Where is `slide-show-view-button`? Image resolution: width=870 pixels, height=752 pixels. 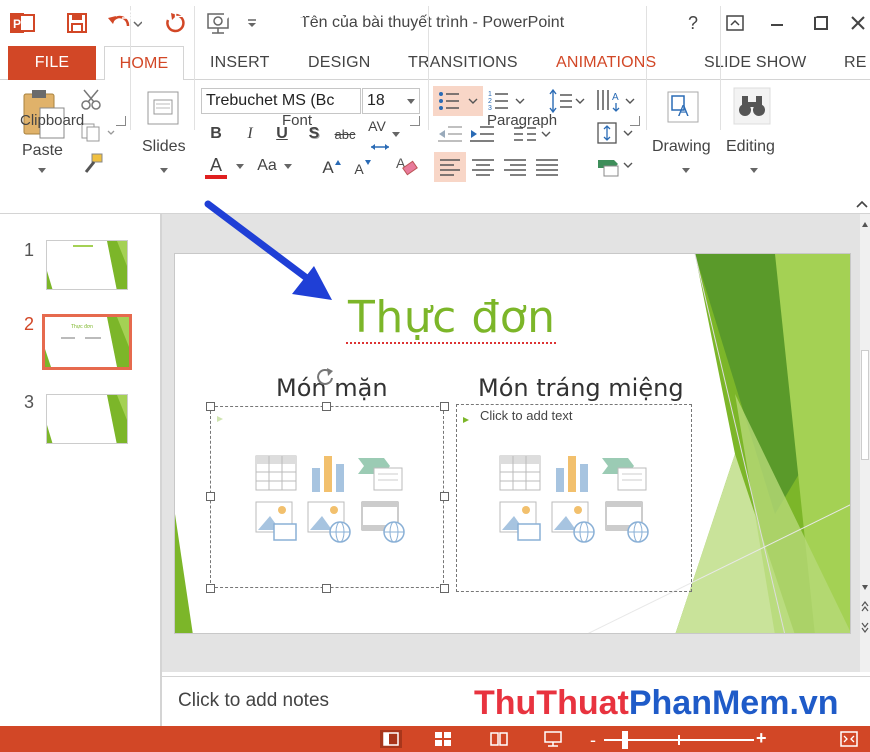
slide-show-view-button is located at coordinates (553, 739).